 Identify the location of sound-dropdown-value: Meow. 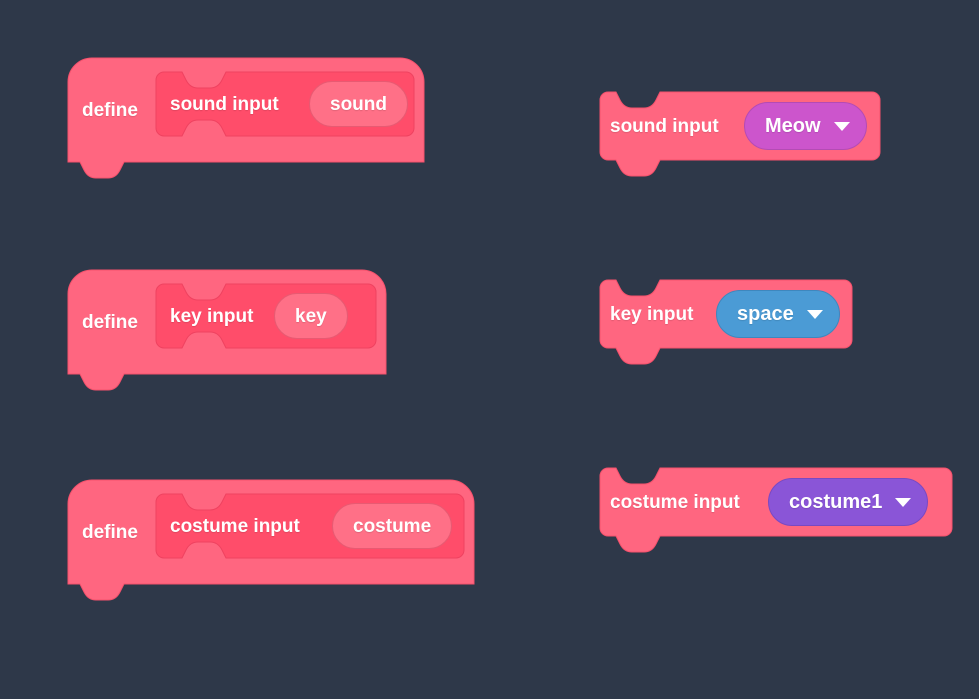
(793, 126).